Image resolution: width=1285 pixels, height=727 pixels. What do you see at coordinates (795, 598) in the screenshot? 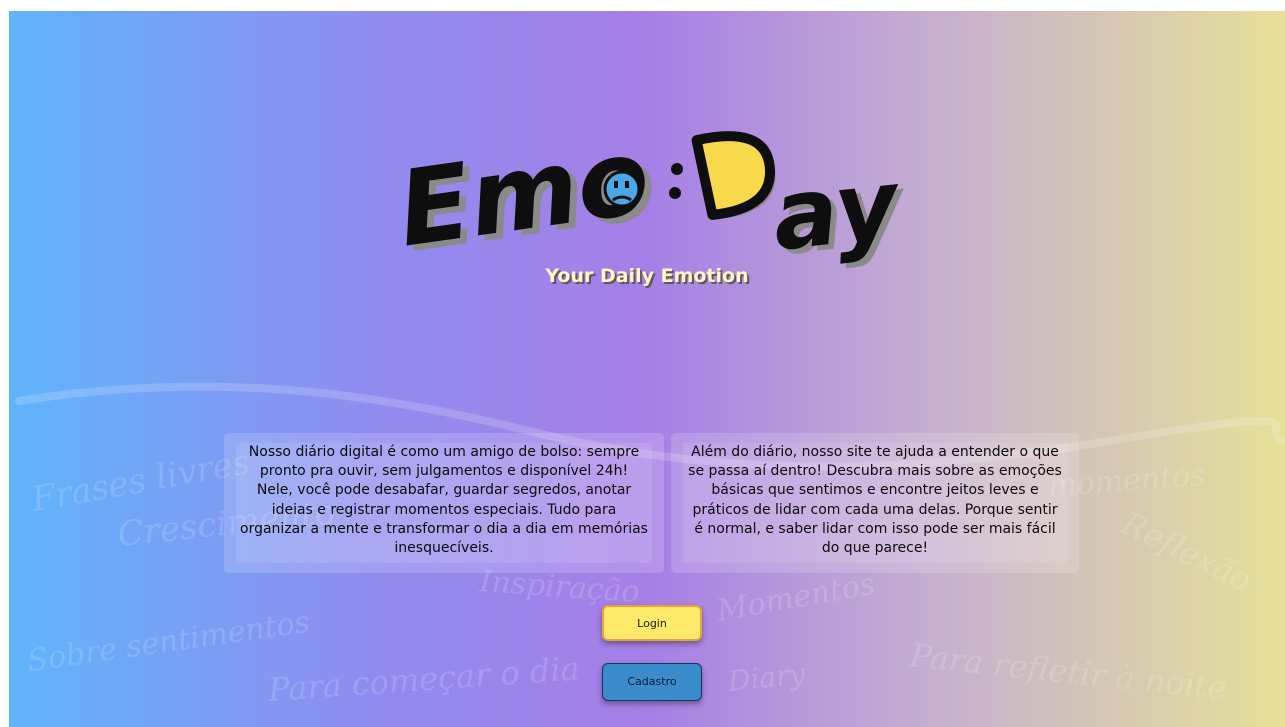
I see `bg-phrase: Momentos` at bounding box center [795, 598].